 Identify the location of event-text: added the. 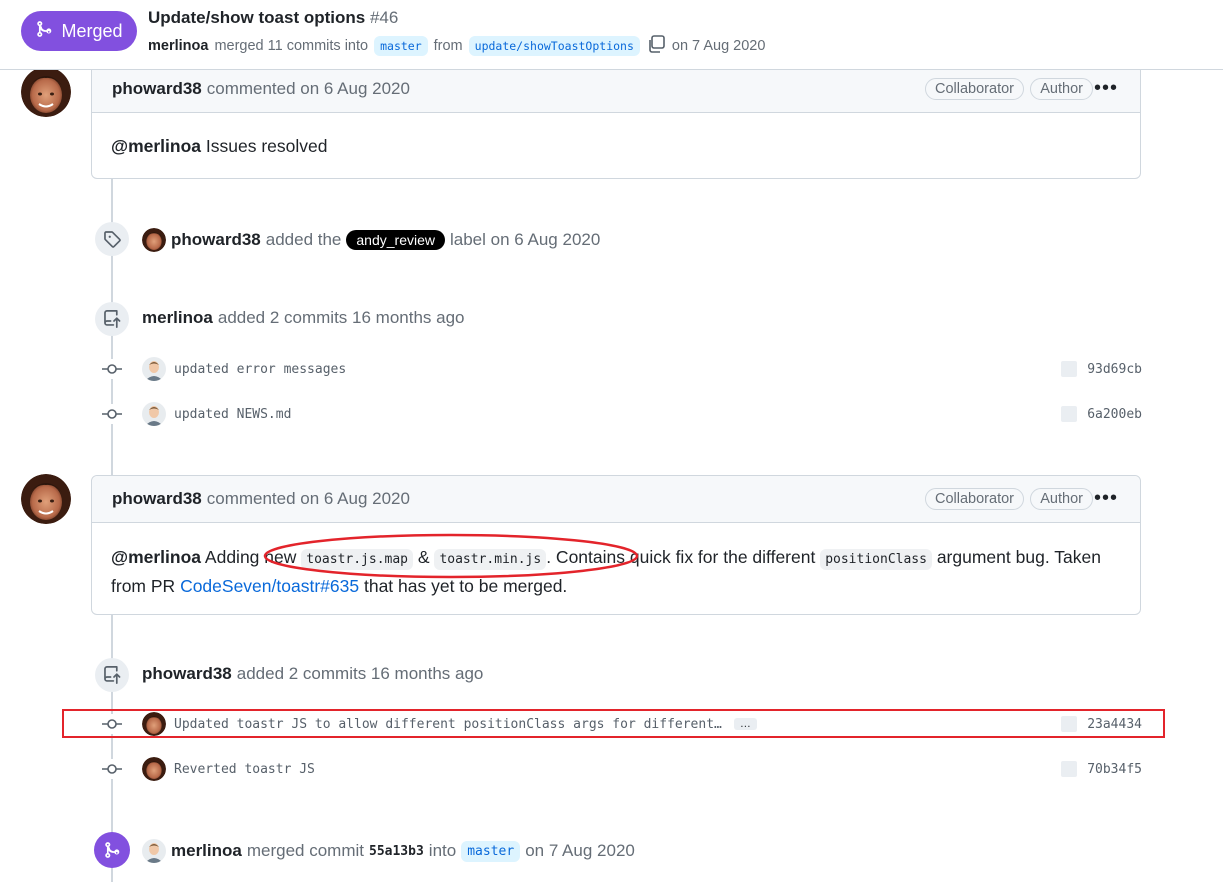
(303, 239).